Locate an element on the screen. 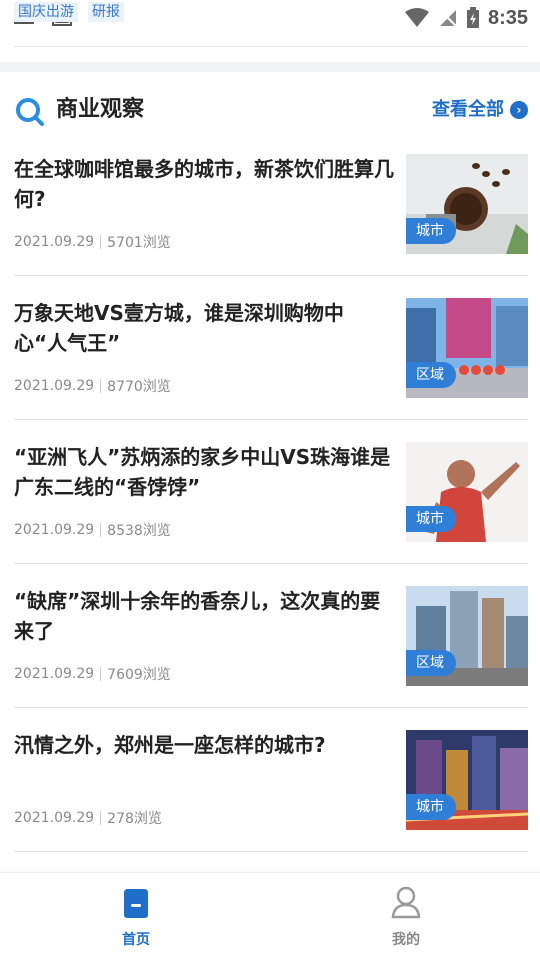 This screenshot has width=540, height=960. section-title: 商业观察 is located at coordinates (100, 109).